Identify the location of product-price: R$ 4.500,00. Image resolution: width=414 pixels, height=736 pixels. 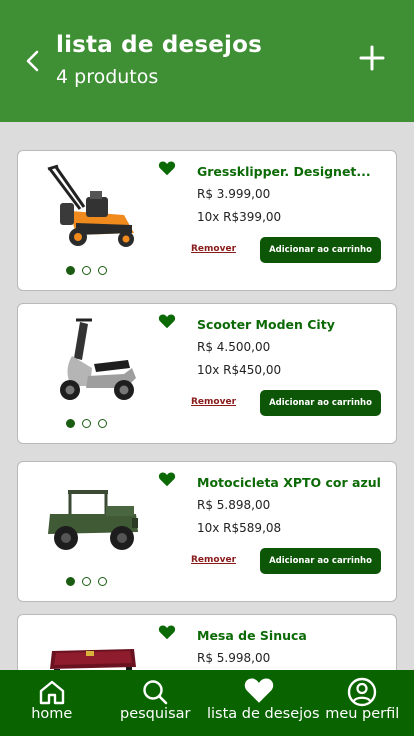
(234, 347).